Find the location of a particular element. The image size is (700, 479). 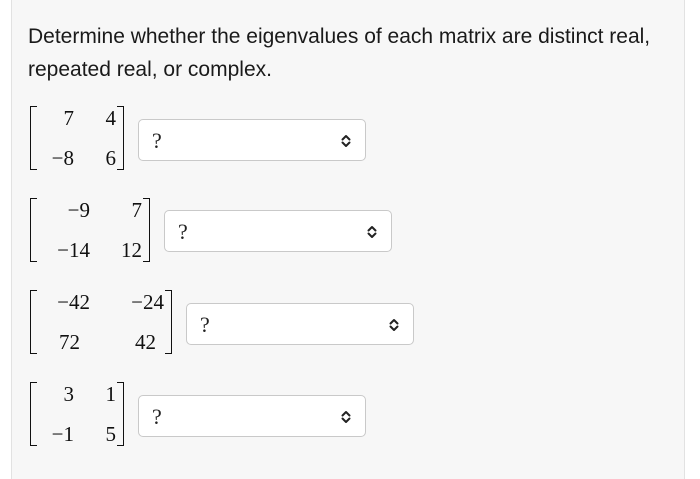

matrix-cell: 12 is located at coordinates (131, 250).